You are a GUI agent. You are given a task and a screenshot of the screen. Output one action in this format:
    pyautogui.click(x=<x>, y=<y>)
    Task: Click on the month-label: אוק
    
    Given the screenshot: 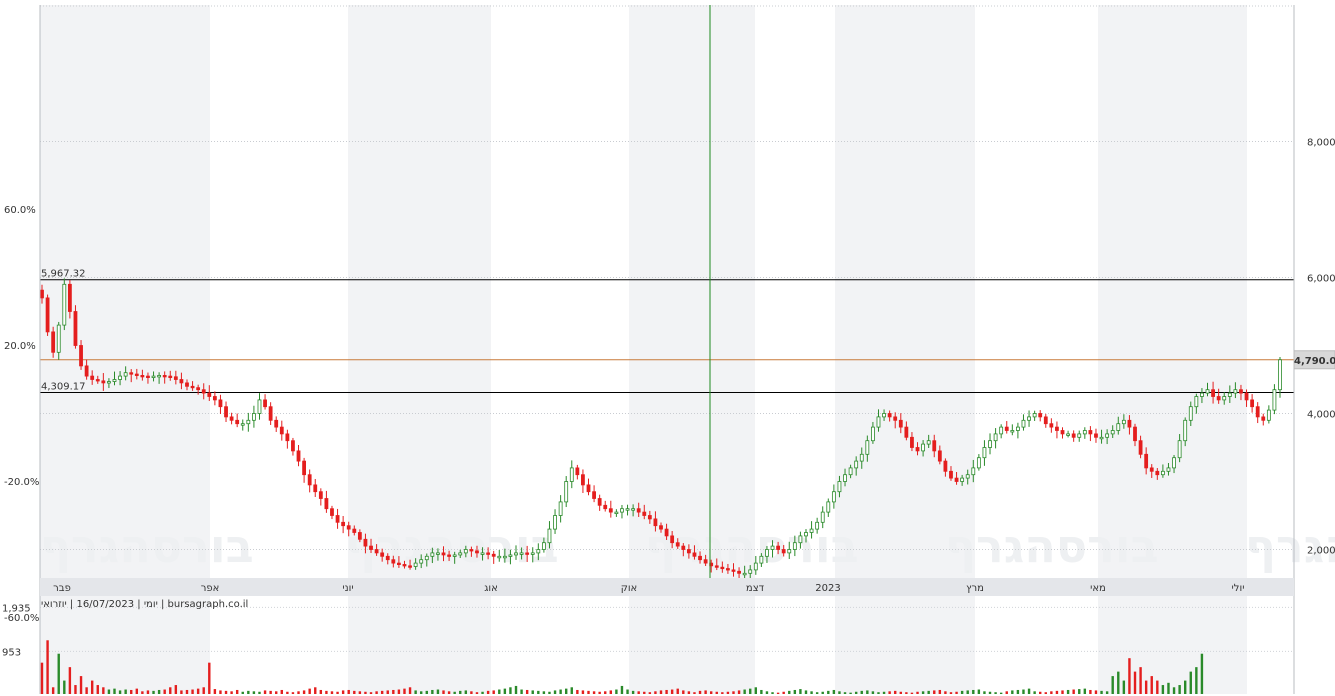 What is the action you would take?
    pyautogui.click(x=629, y=588)
    